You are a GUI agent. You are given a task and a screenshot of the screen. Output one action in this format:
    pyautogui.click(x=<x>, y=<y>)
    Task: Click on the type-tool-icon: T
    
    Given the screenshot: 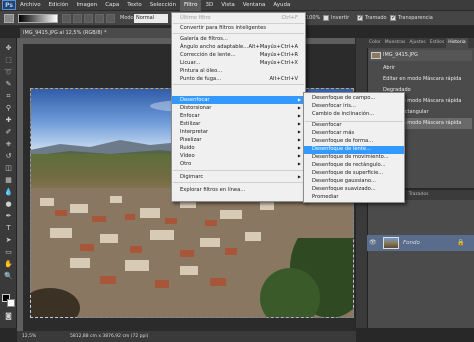 What is the action you would take?
    pyautogui.click(x=8, y=228)
    